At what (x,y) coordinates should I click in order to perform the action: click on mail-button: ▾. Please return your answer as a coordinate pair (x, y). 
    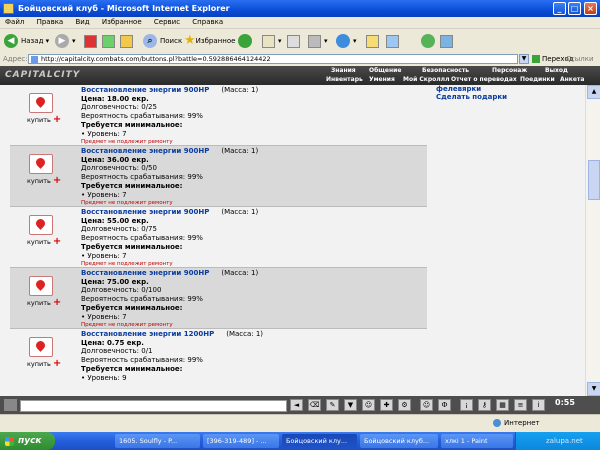
    Looking at the image, I should click on (272, 41).